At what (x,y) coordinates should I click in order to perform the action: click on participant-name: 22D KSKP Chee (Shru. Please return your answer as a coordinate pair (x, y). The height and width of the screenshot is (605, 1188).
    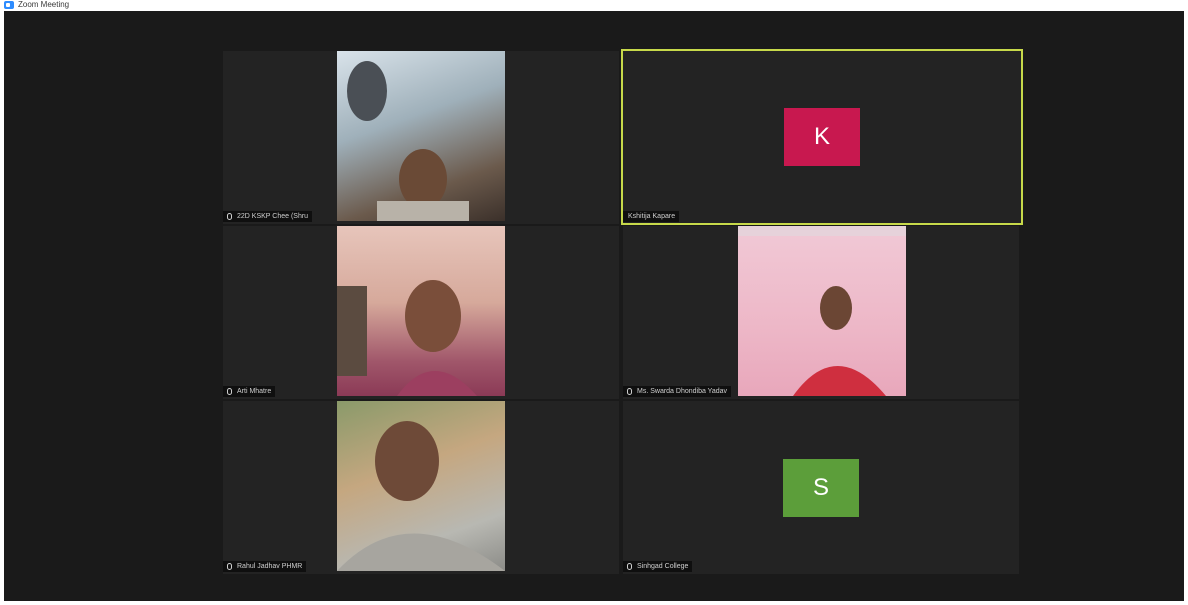
    Looking at the image, I should click on (273, 216).